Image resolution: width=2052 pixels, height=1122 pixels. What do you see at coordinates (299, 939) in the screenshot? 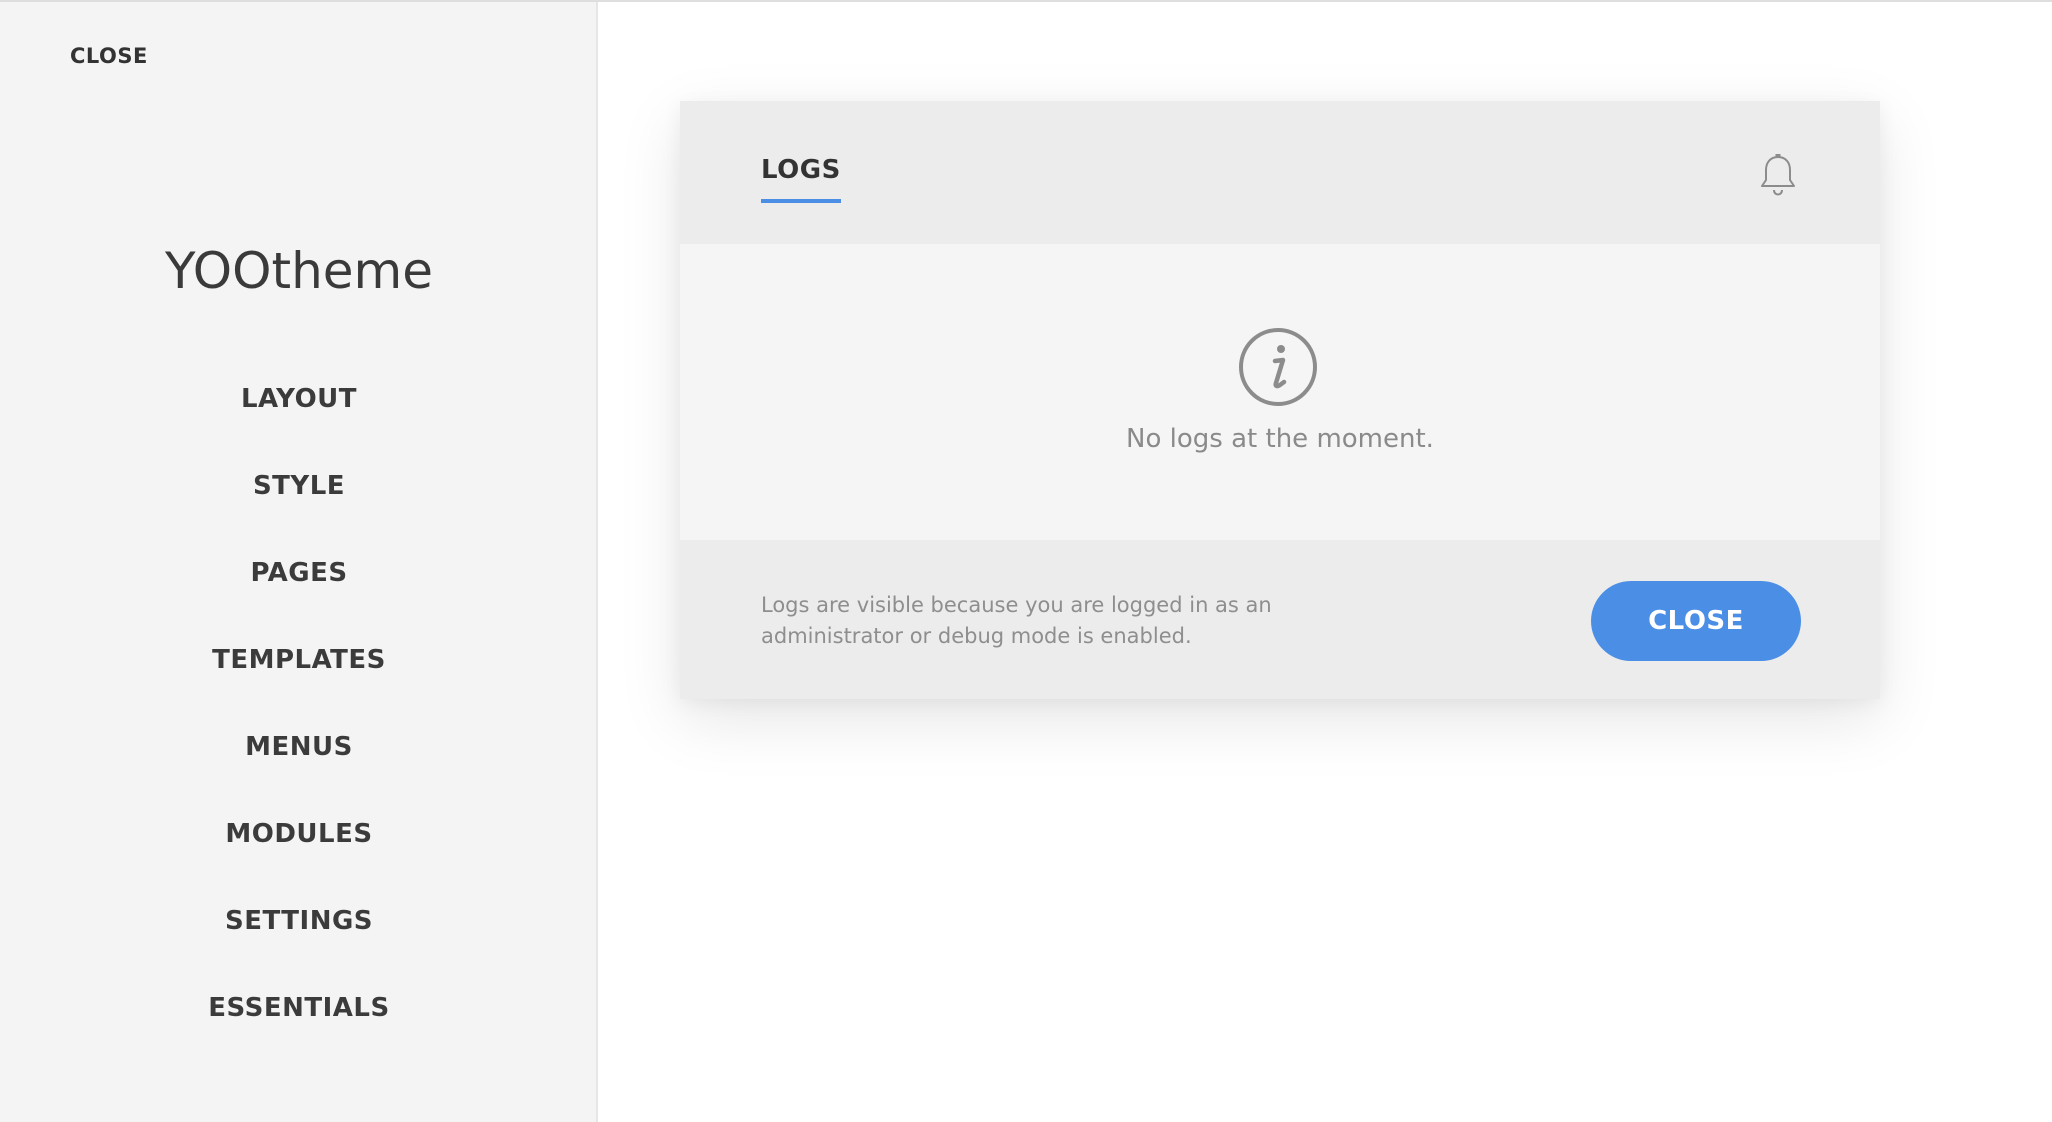
I see `sidebar-item-settings: SETTINGS` at bounding box center [299, 939].